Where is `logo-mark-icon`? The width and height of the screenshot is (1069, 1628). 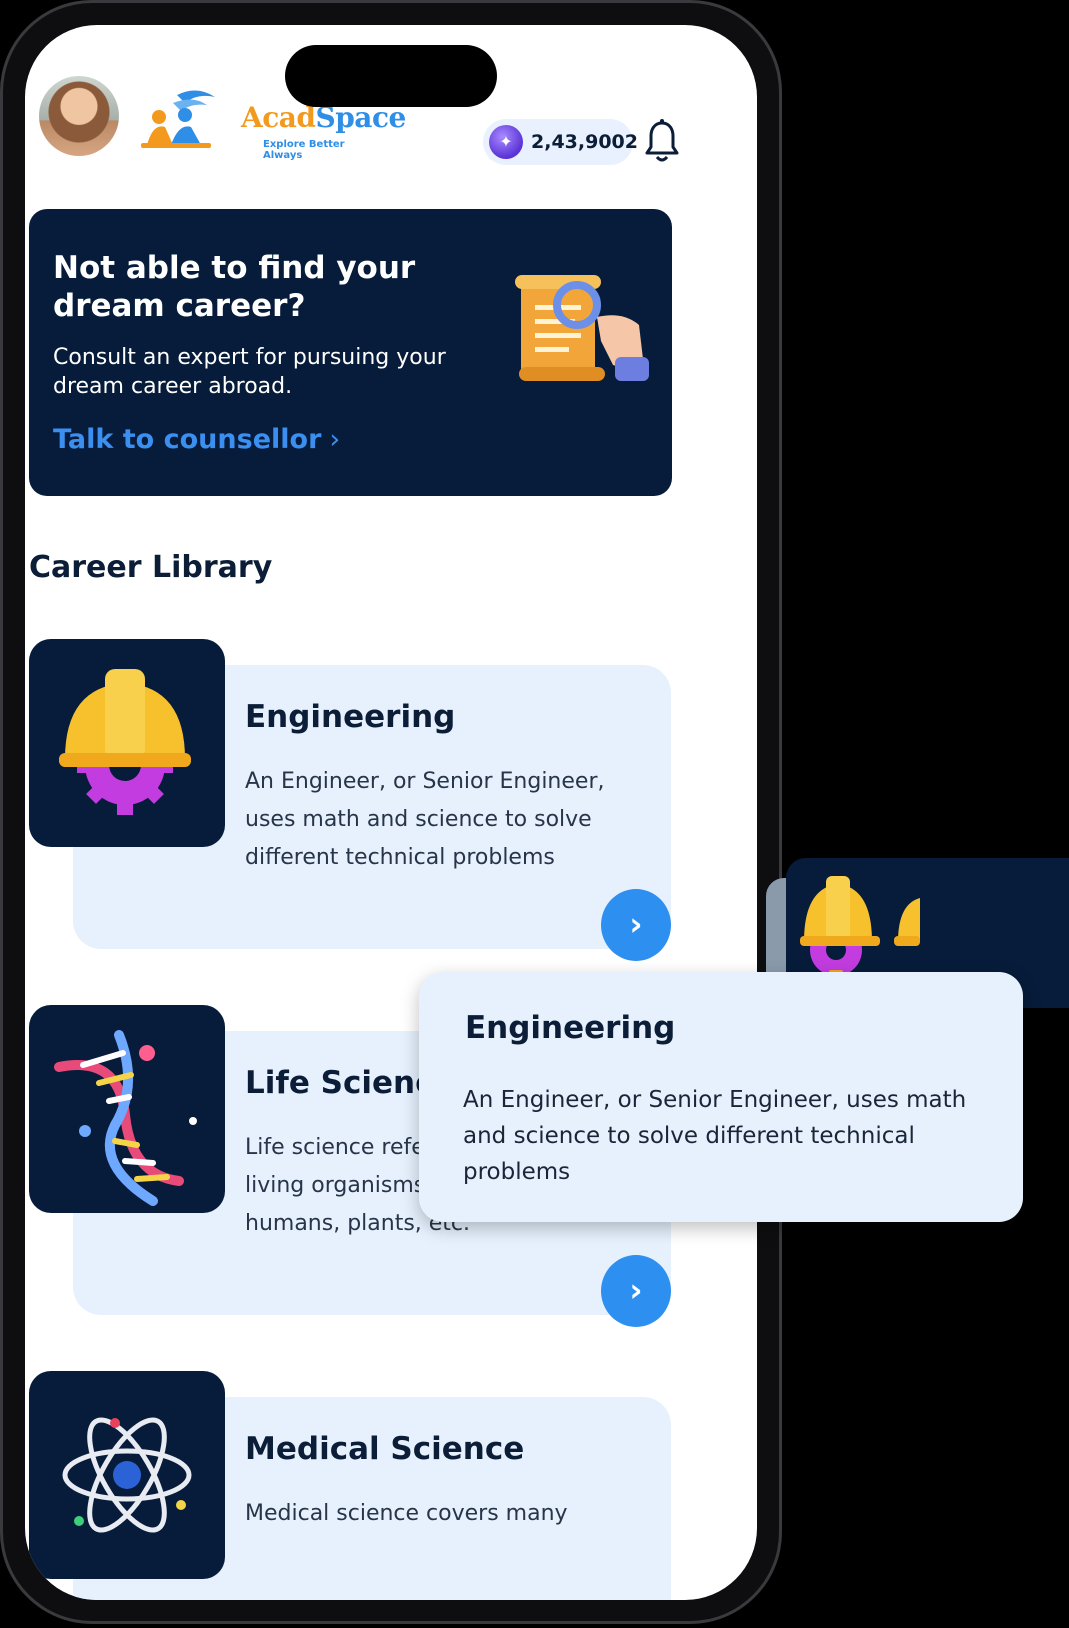
logo-mark-icon is located at coordinates (178, 119).